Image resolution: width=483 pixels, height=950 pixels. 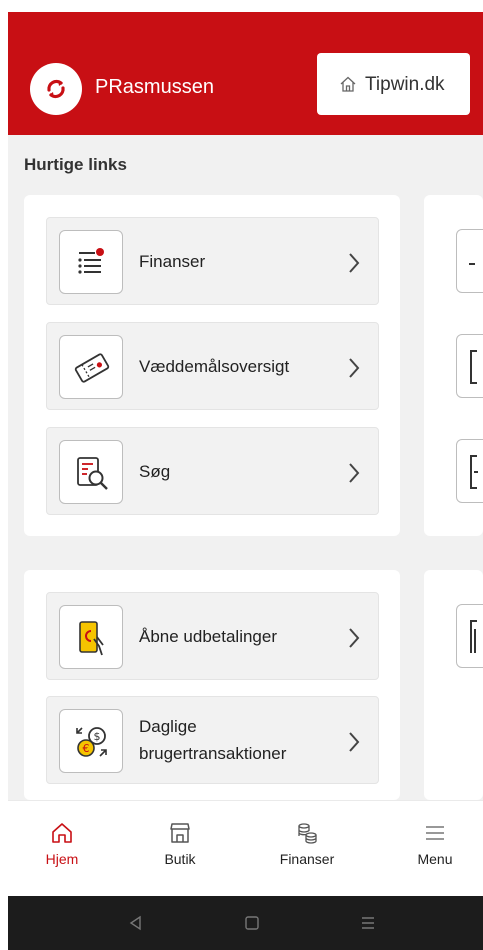 I want to click on coins-icon, so click(x=307, y=833).